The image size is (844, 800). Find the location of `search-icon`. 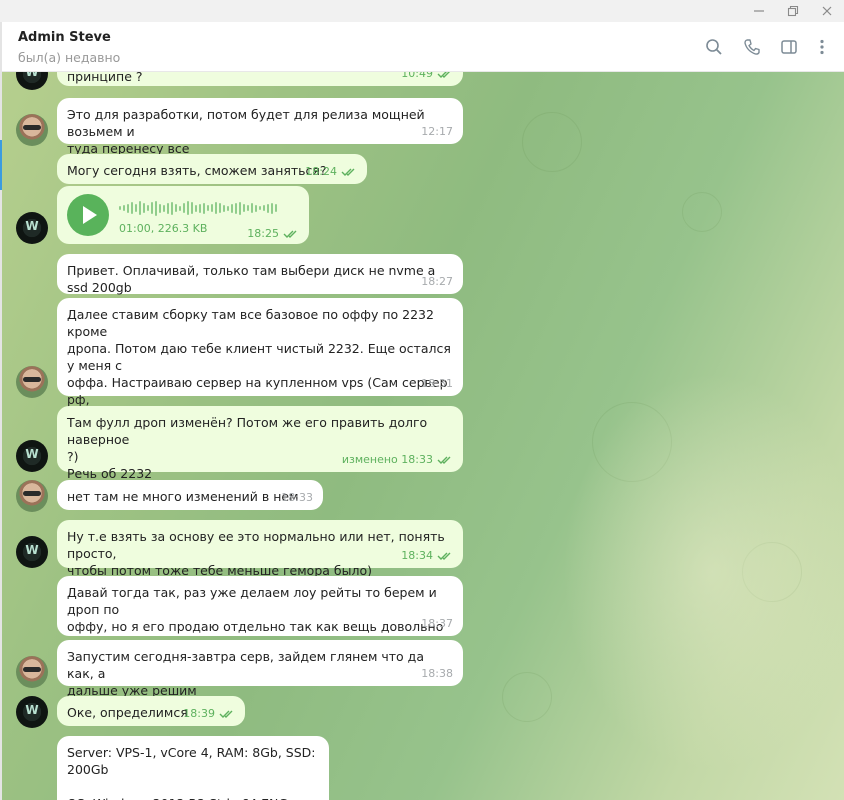

search-icon is located at coordinates (714, 47).